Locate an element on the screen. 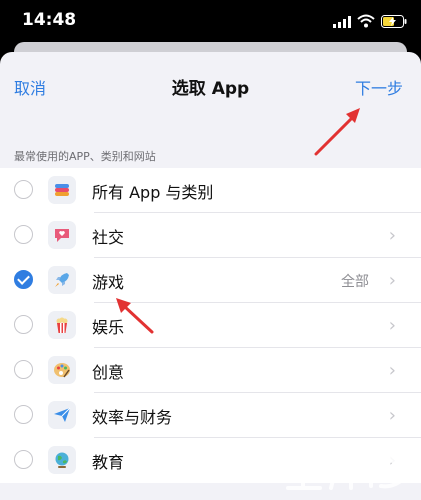 The height and width of the screenshot is (500, 421). watermark-logo is located at coordinates (345, 467).